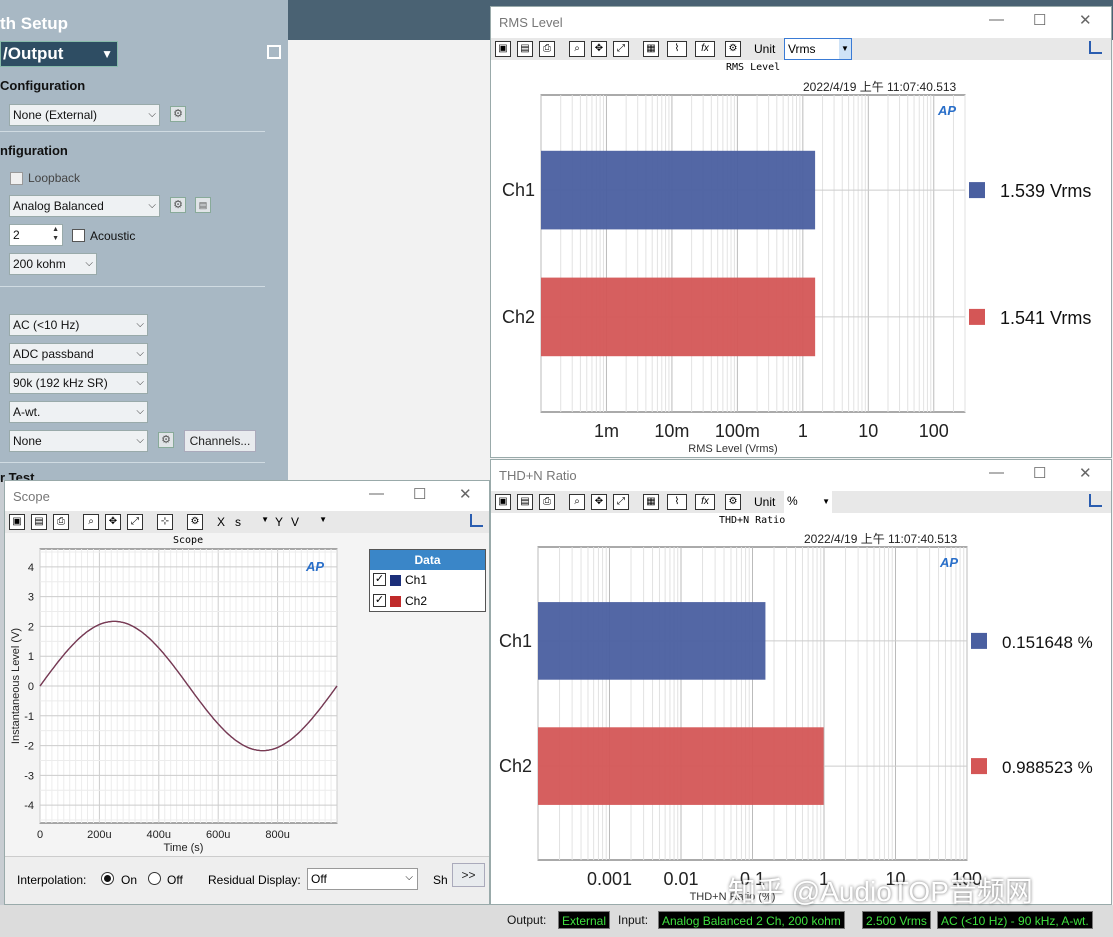  What do you see at coordinates (78, 325) in the screenshot?
I see `coupling-select: AC (<10 Hz) ⌵` at bounding box center [78, 325].